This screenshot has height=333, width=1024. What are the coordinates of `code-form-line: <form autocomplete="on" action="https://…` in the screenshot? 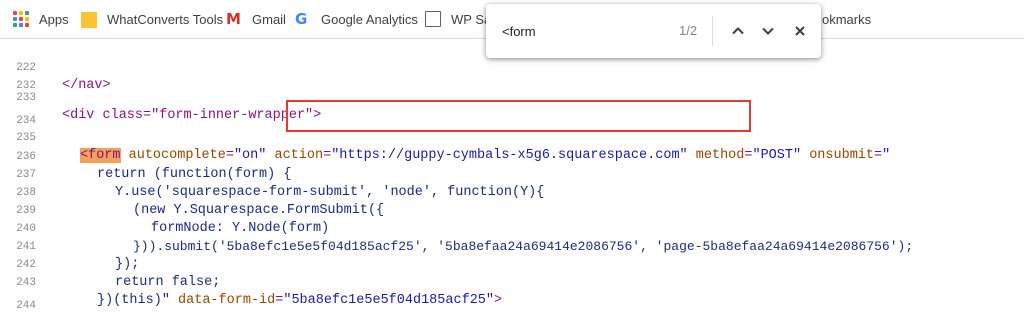 It's located at (485, 155).